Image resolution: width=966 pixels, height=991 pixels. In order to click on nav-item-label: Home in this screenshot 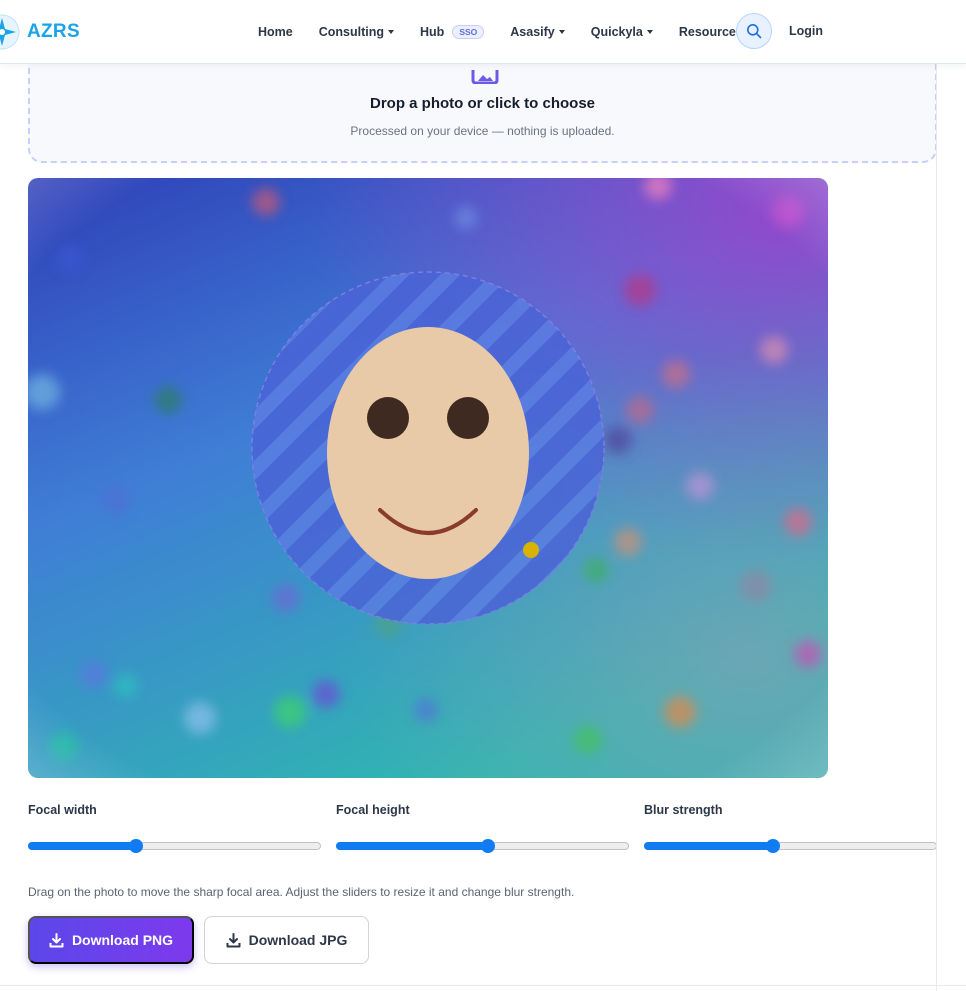, I will do `click(275, 32)`.